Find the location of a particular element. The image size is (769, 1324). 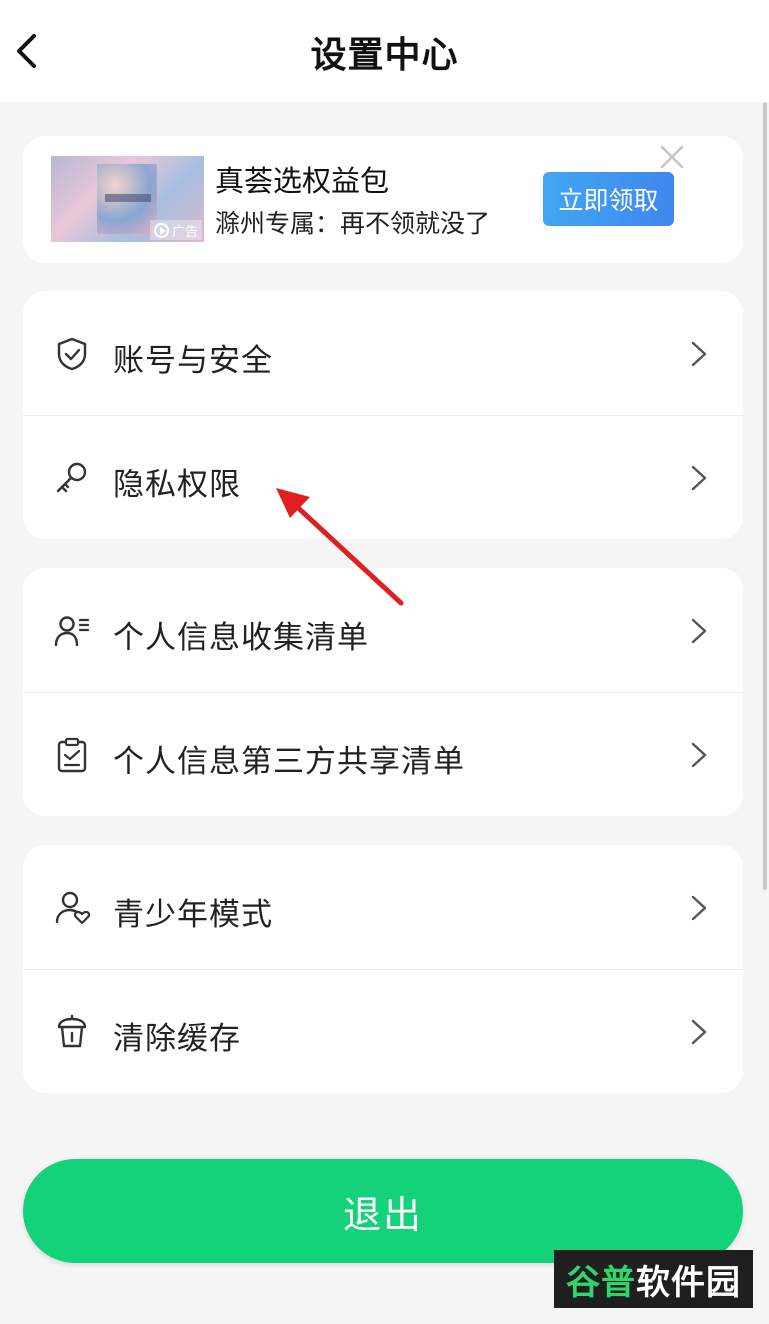

settings-item-privacy-permissions: 隐私权限 is located at coordinates (383, 477).